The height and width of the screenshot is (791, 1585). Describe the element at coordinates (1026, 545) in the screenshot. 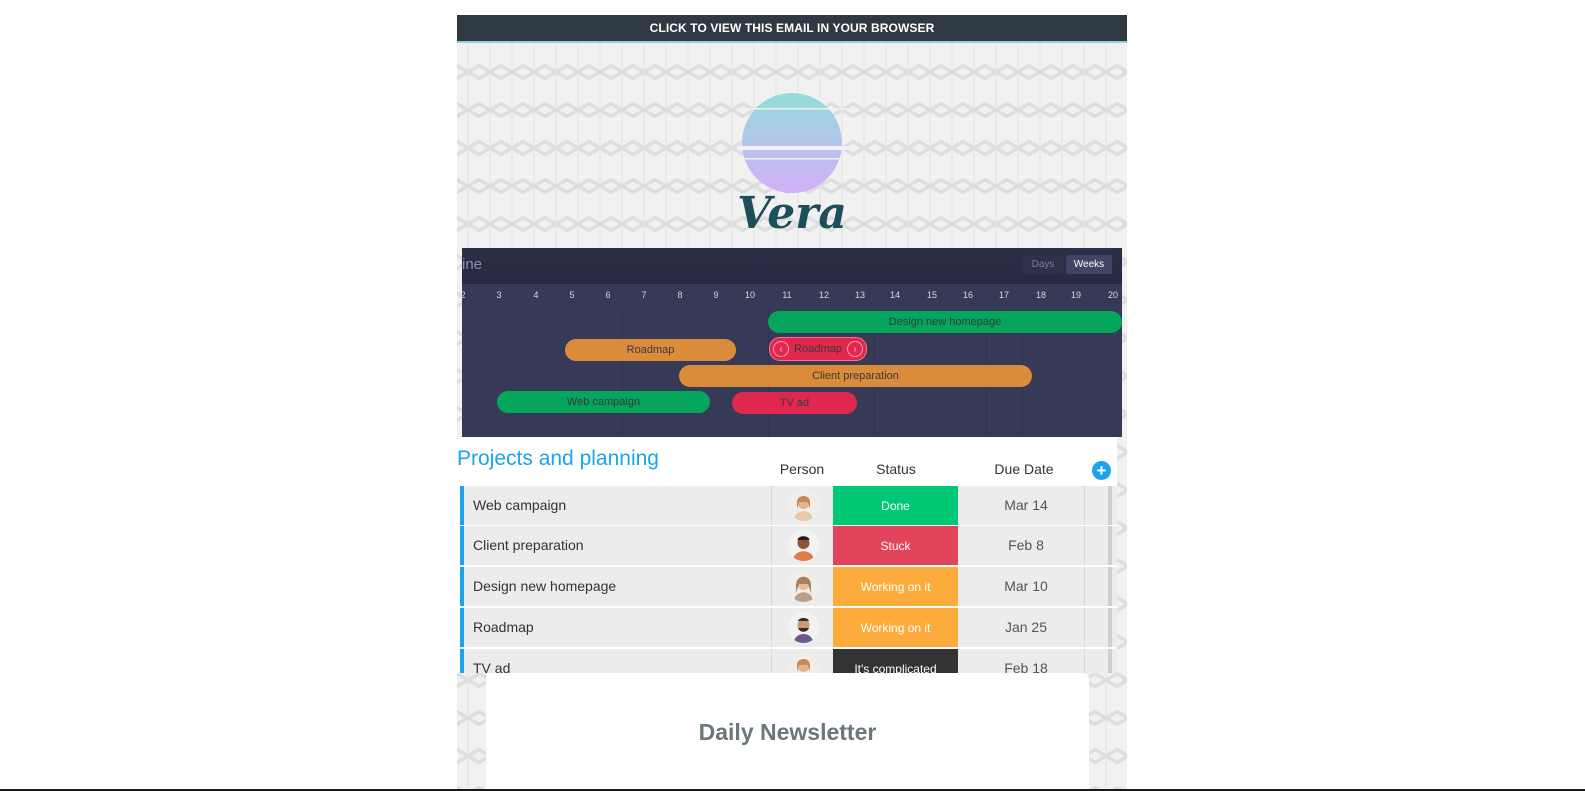

I see `due-date: Feb 8` at that location.